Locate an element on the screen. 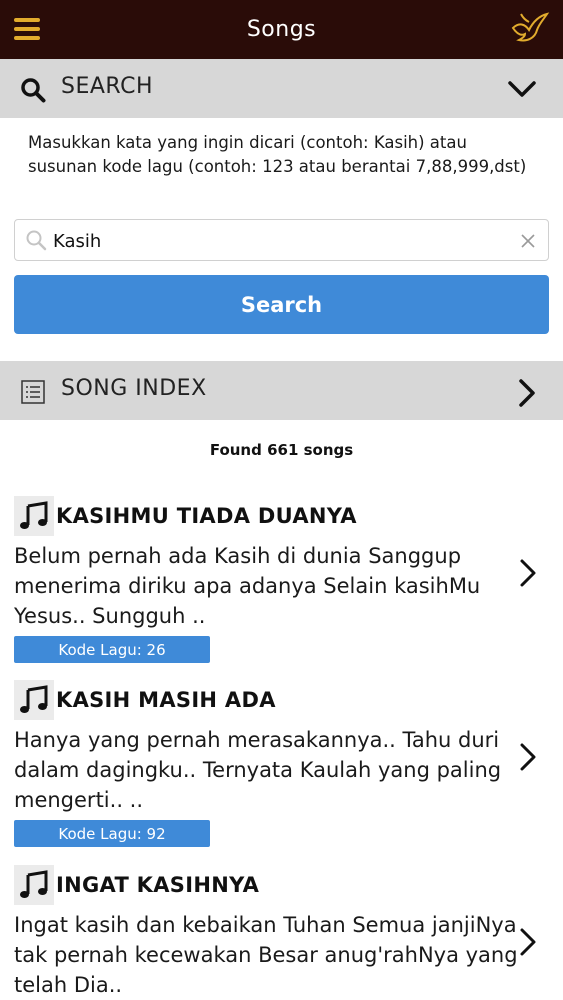 This screenshot has height=1000, width=563. magnifier-icon is located at coordinates (36, 240).